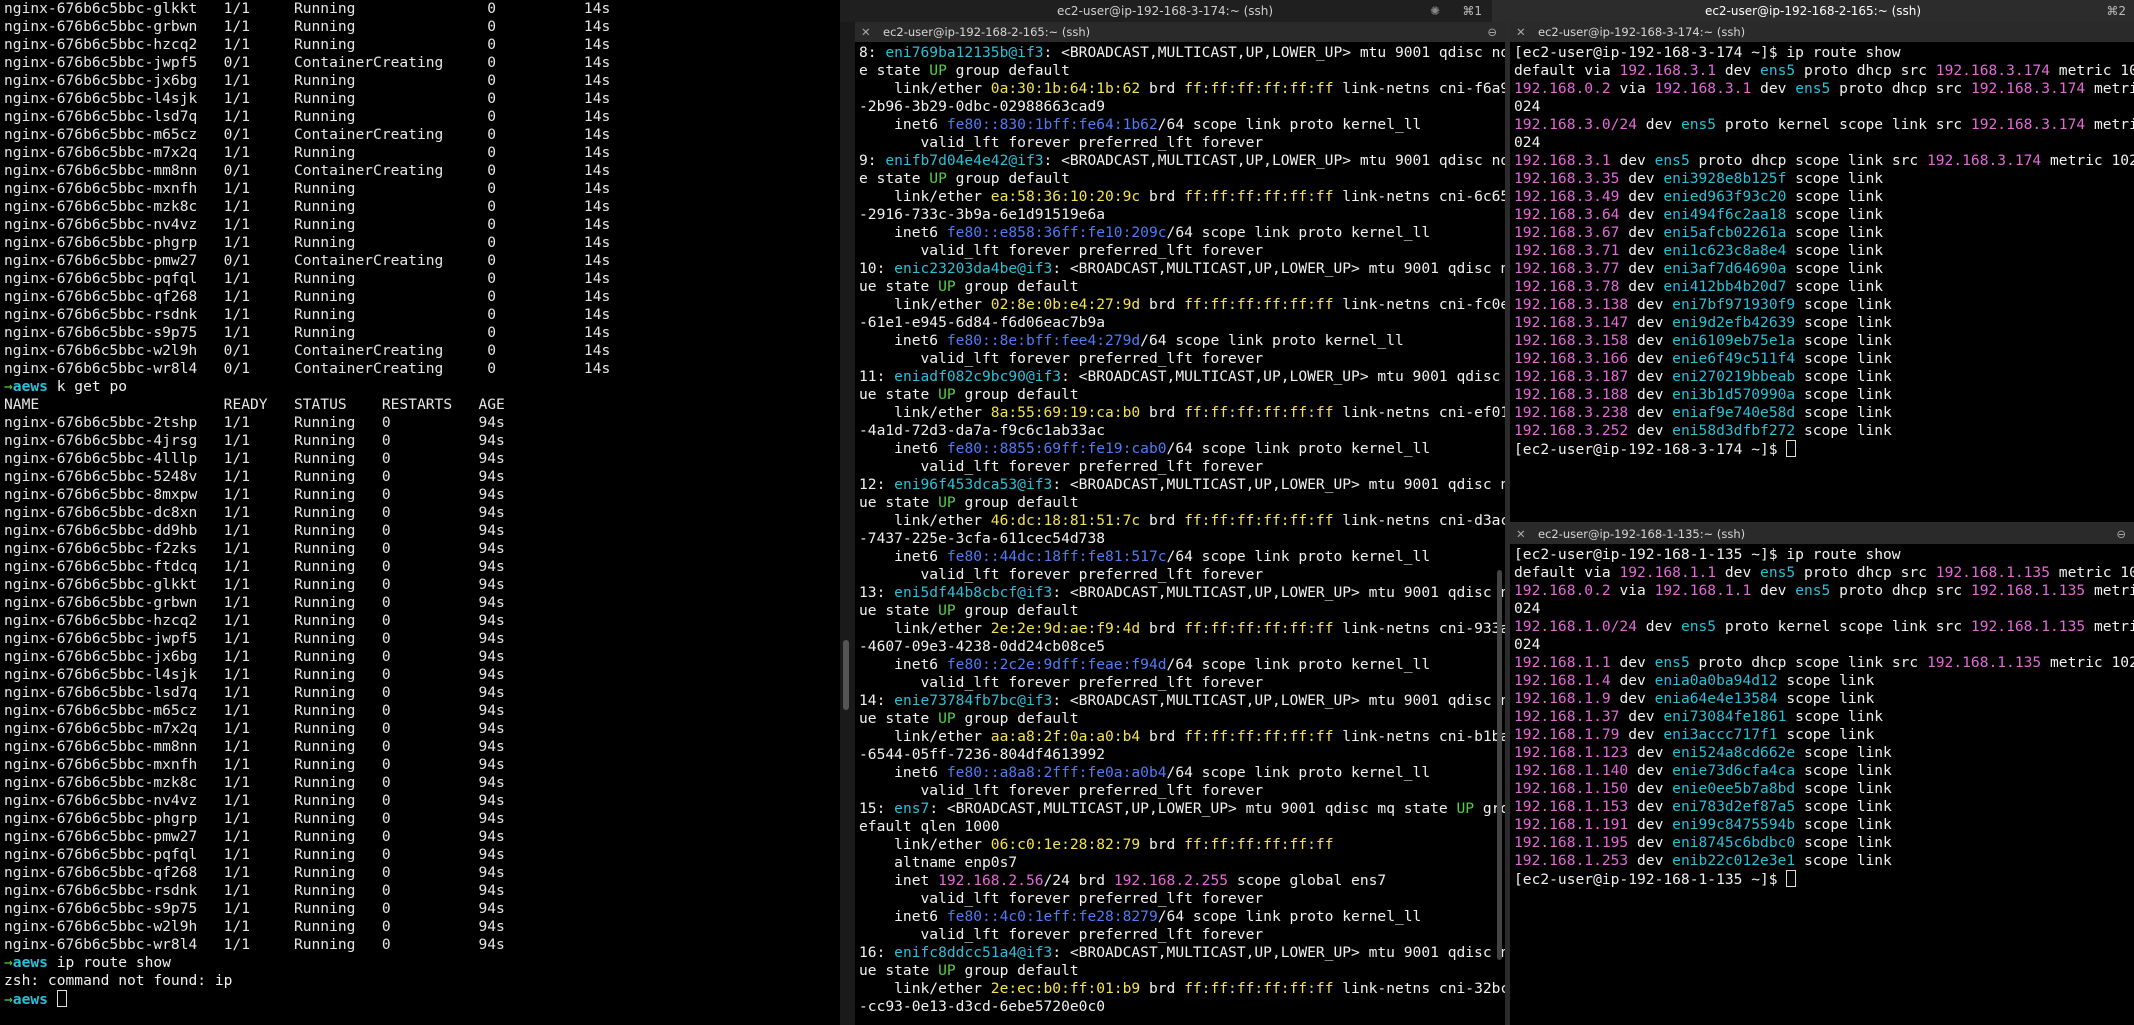  I want to click on tab-2: ec2-user@ip-192-168-2-165:~ (ssh) ⌘2, so click(1813, 11).